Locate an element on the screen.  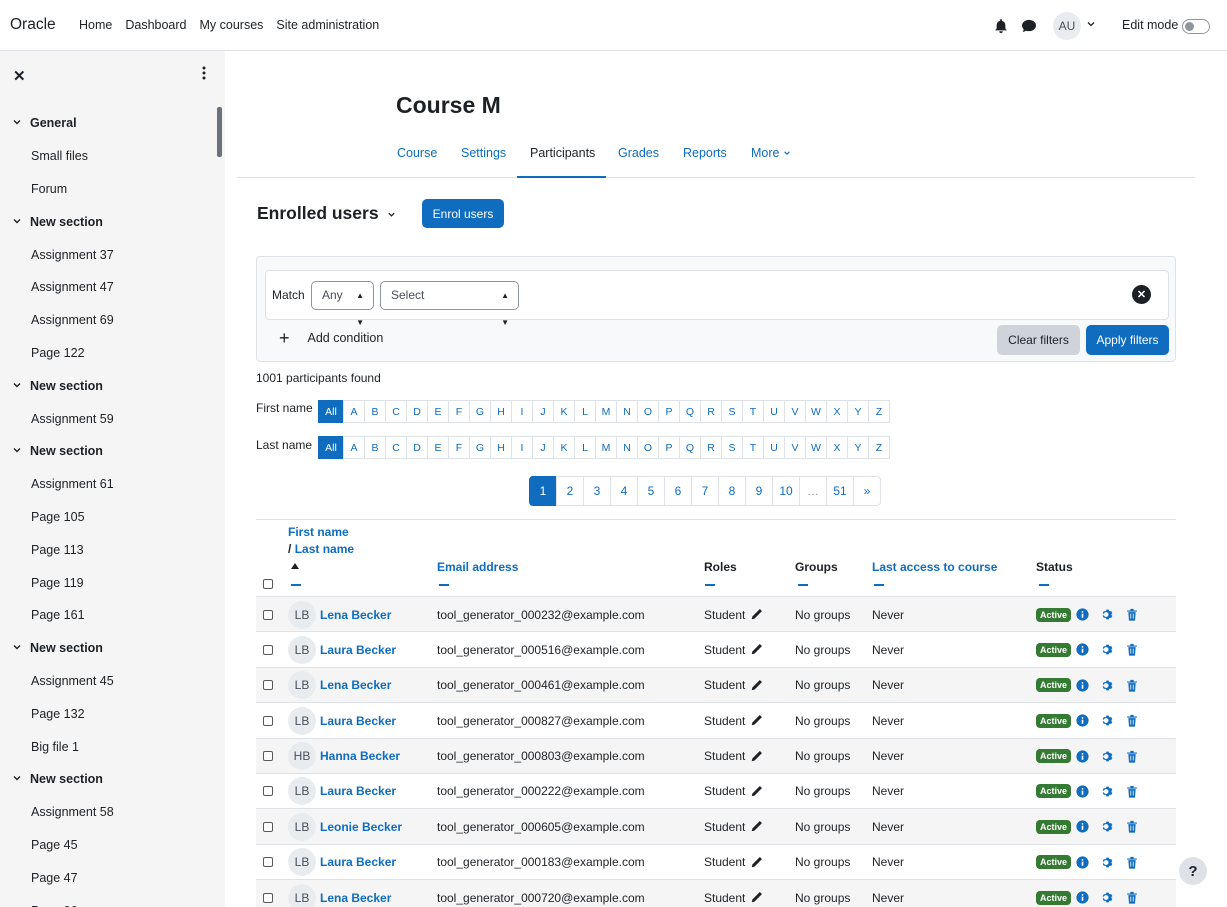
last-initial-g: G is located at coordinates (480, 447).